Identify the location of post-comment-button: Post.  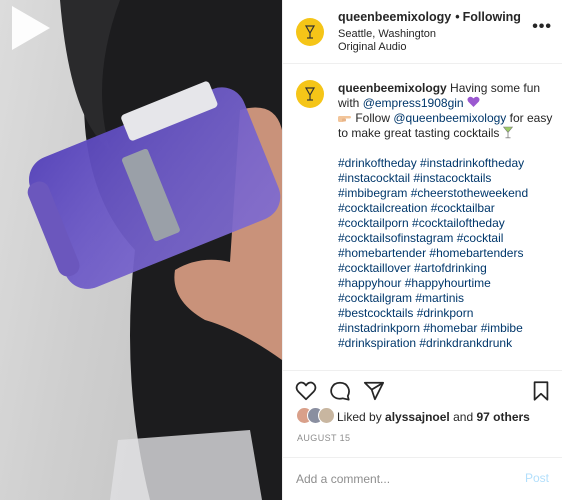
(537, 478).